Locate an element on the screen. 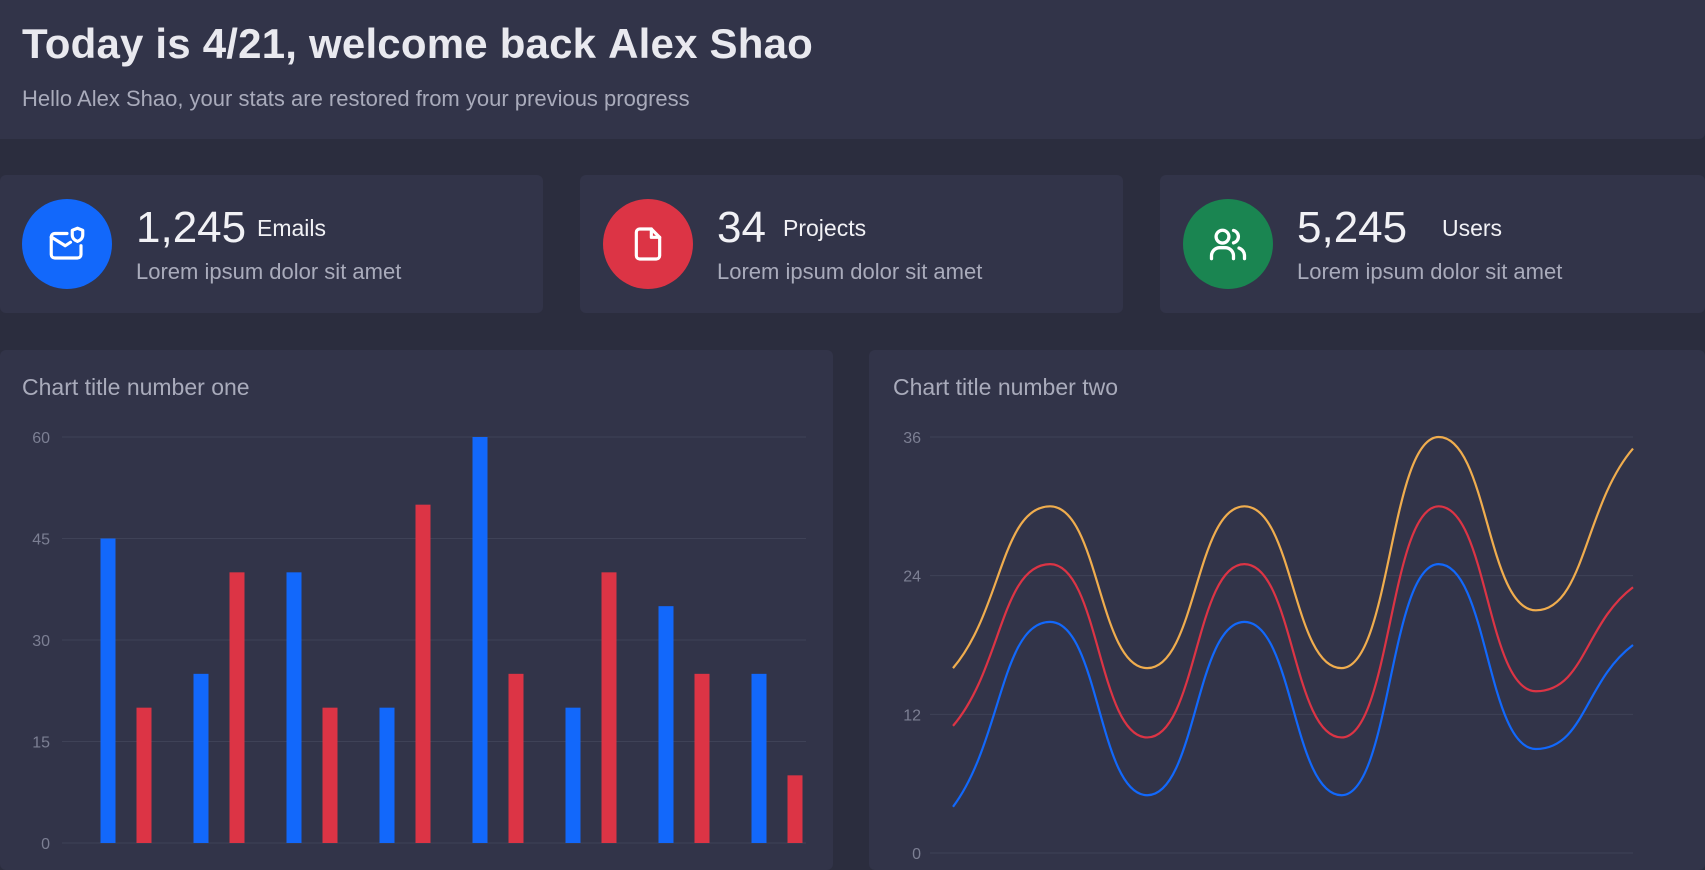 The height and width of the screenshot is (870, 1705). stat-label: Emails is located at coordinates (292, 228).